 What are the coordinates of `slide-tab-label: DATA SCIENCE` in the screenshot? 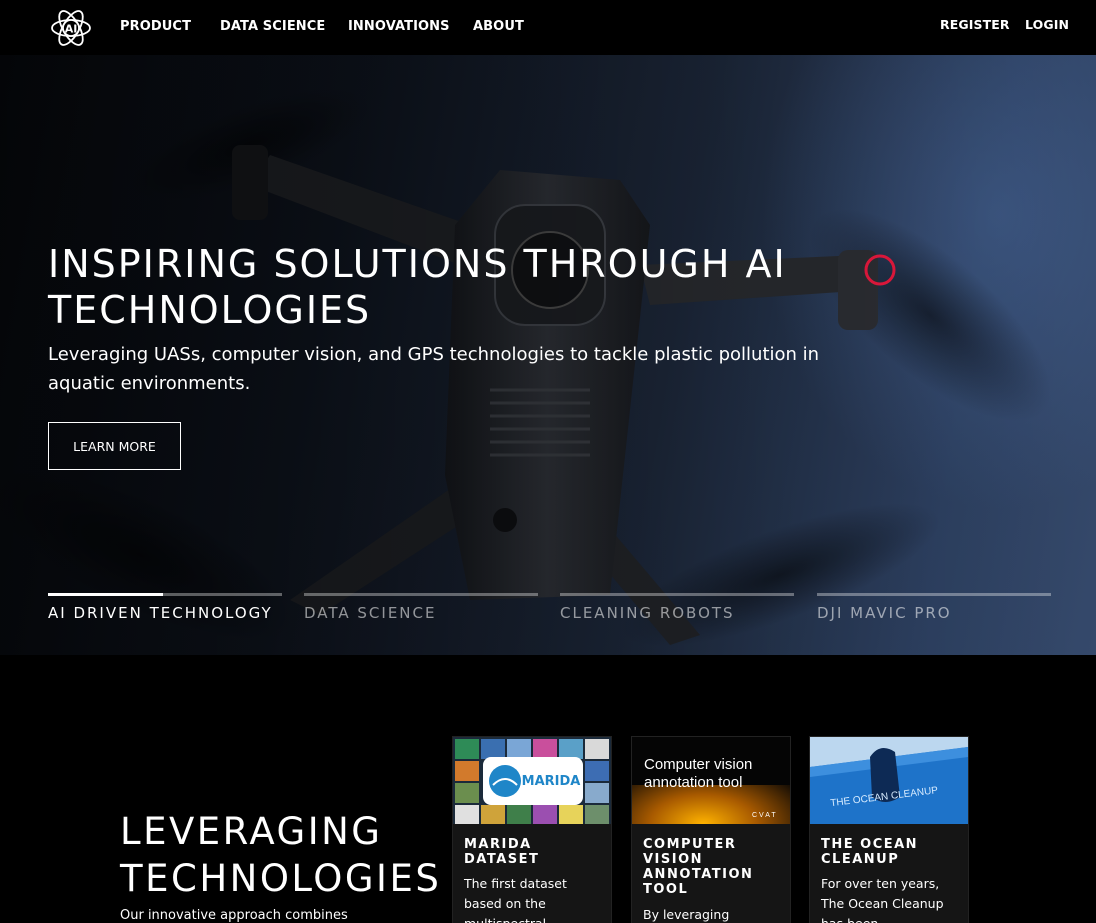 It's located at (370, 613).